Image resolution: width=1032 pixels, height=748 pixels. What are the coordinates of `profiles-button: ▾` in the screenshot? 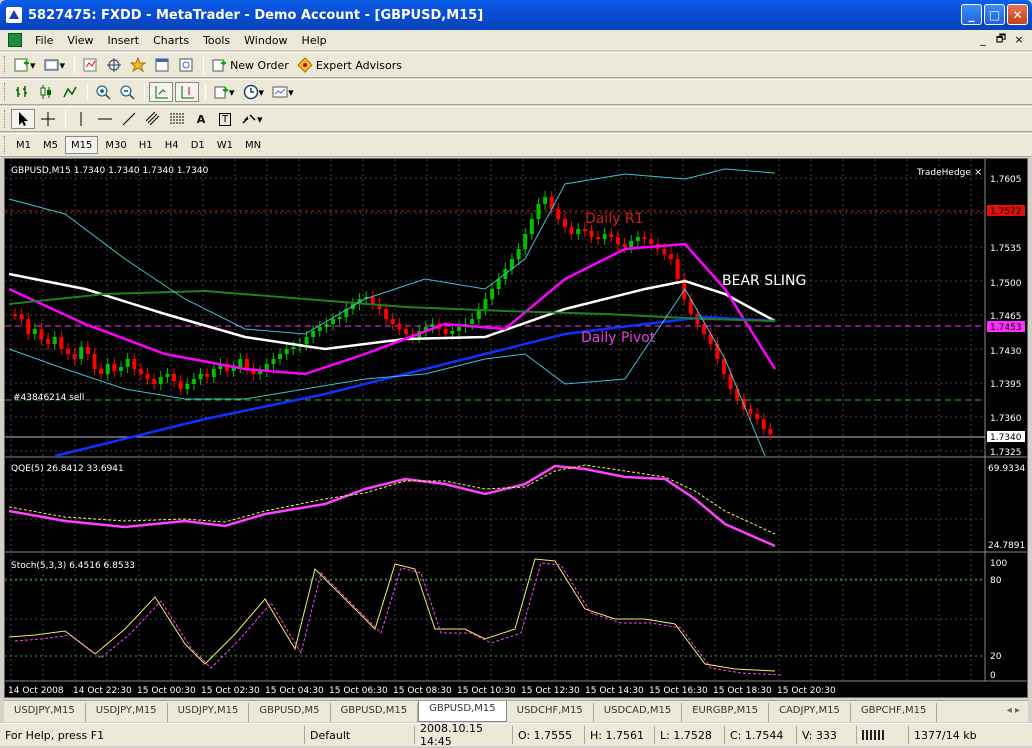 It's located at (55, 65).